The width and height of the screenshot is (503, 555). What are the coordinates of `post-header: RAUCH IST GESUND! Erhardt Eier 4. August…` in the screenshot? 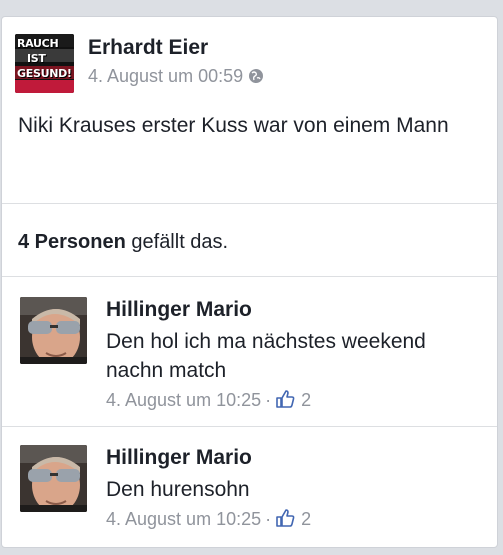 It's located at (250, 65).